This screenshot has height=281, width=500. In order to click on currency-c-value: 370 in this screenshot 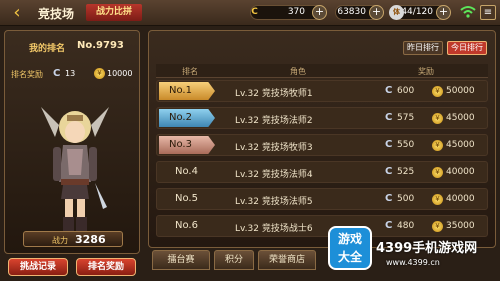, I will do `click(296, 12)`.